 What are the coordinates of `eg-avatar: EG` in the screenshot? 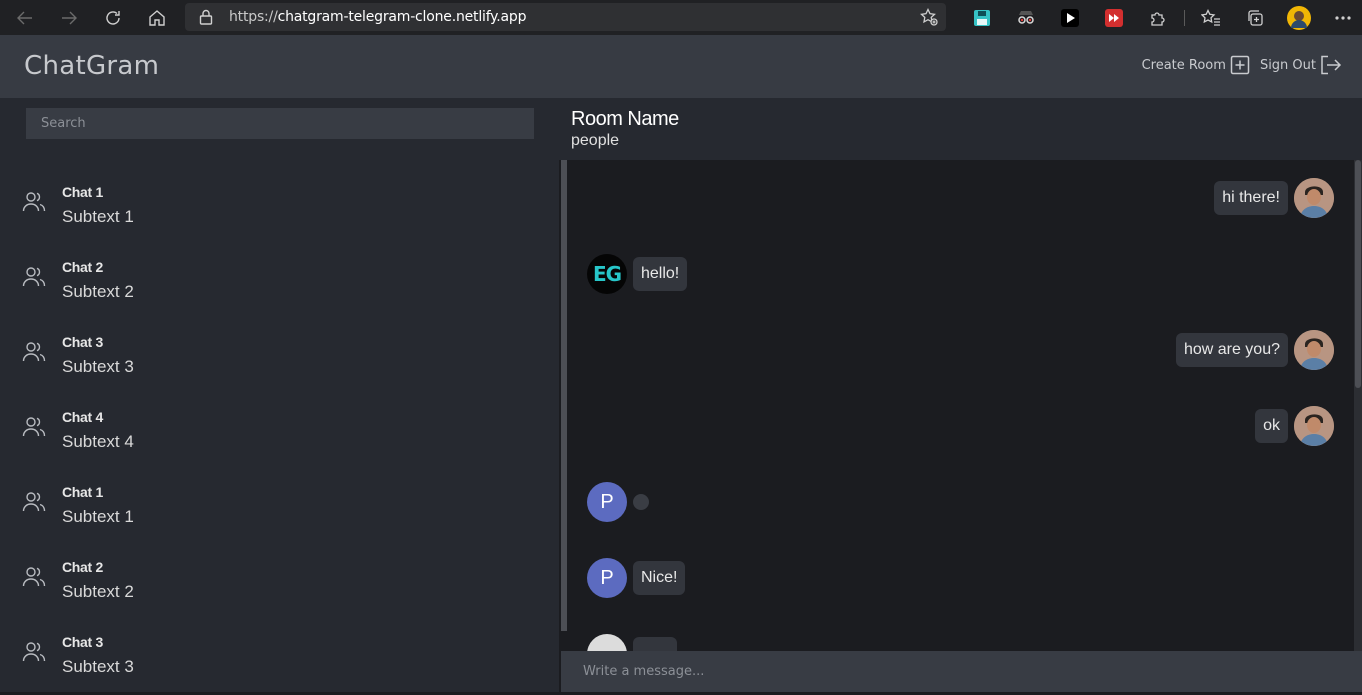 It's located at (607, 274).